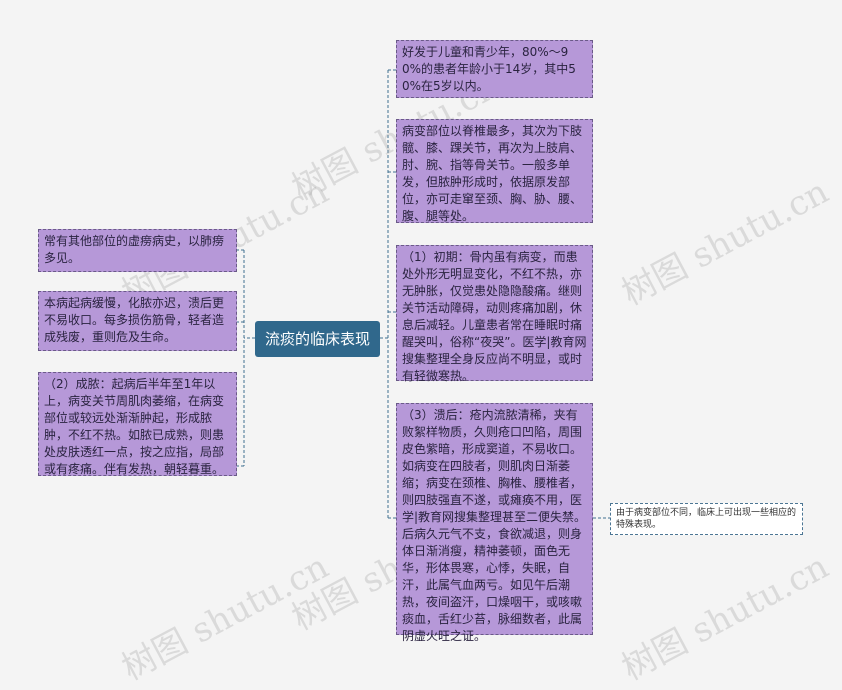  I want to click on right-node-age: 好发于儿童和青少年，80%～90%的患者年龄小于14岁，其中50%在5岁以内。, so click(494, 69).